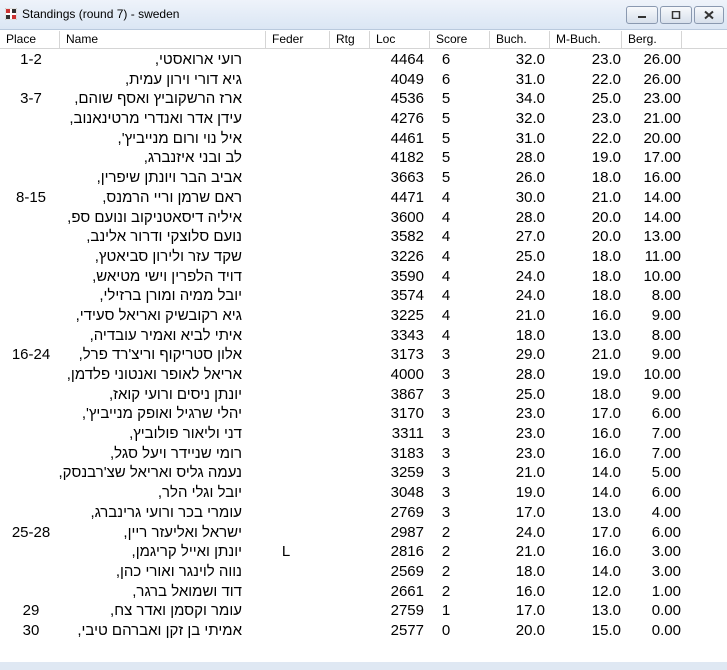  I want to click on cell-buch: 28.0, so click(530, 217).